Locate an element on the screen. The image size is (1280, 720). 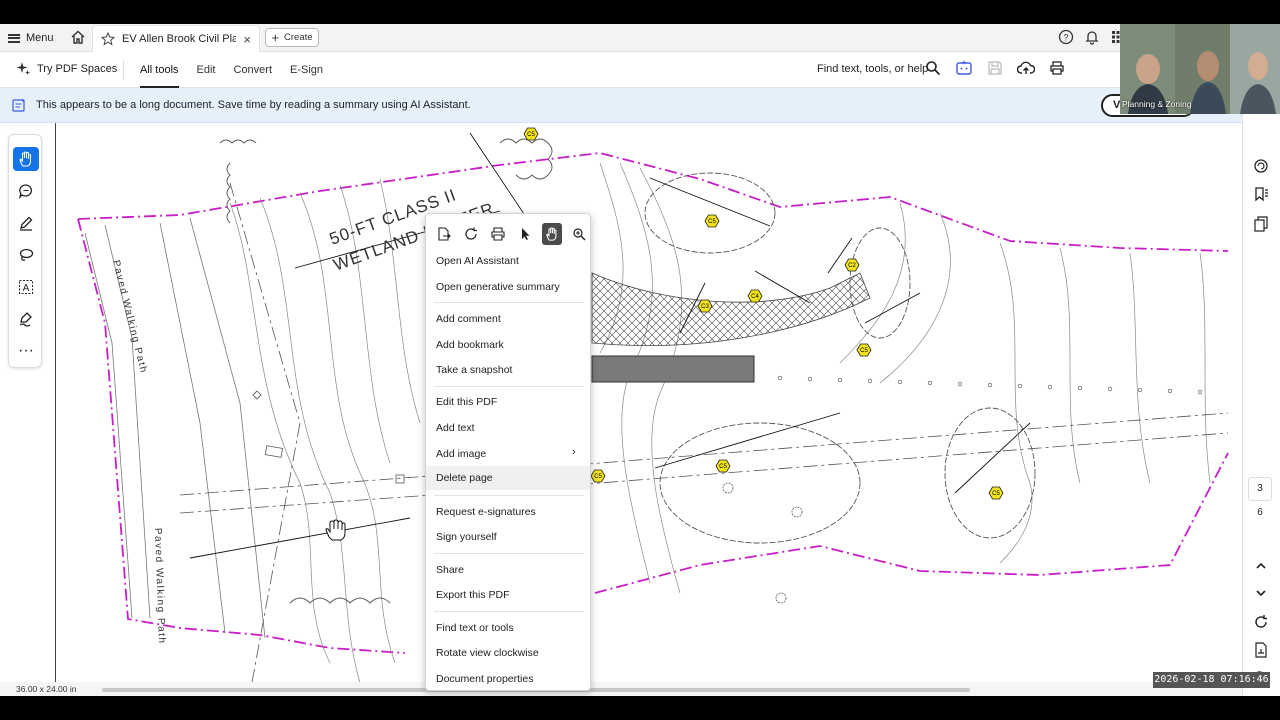
svg-text: C5 is located at coordinates (598, 477).